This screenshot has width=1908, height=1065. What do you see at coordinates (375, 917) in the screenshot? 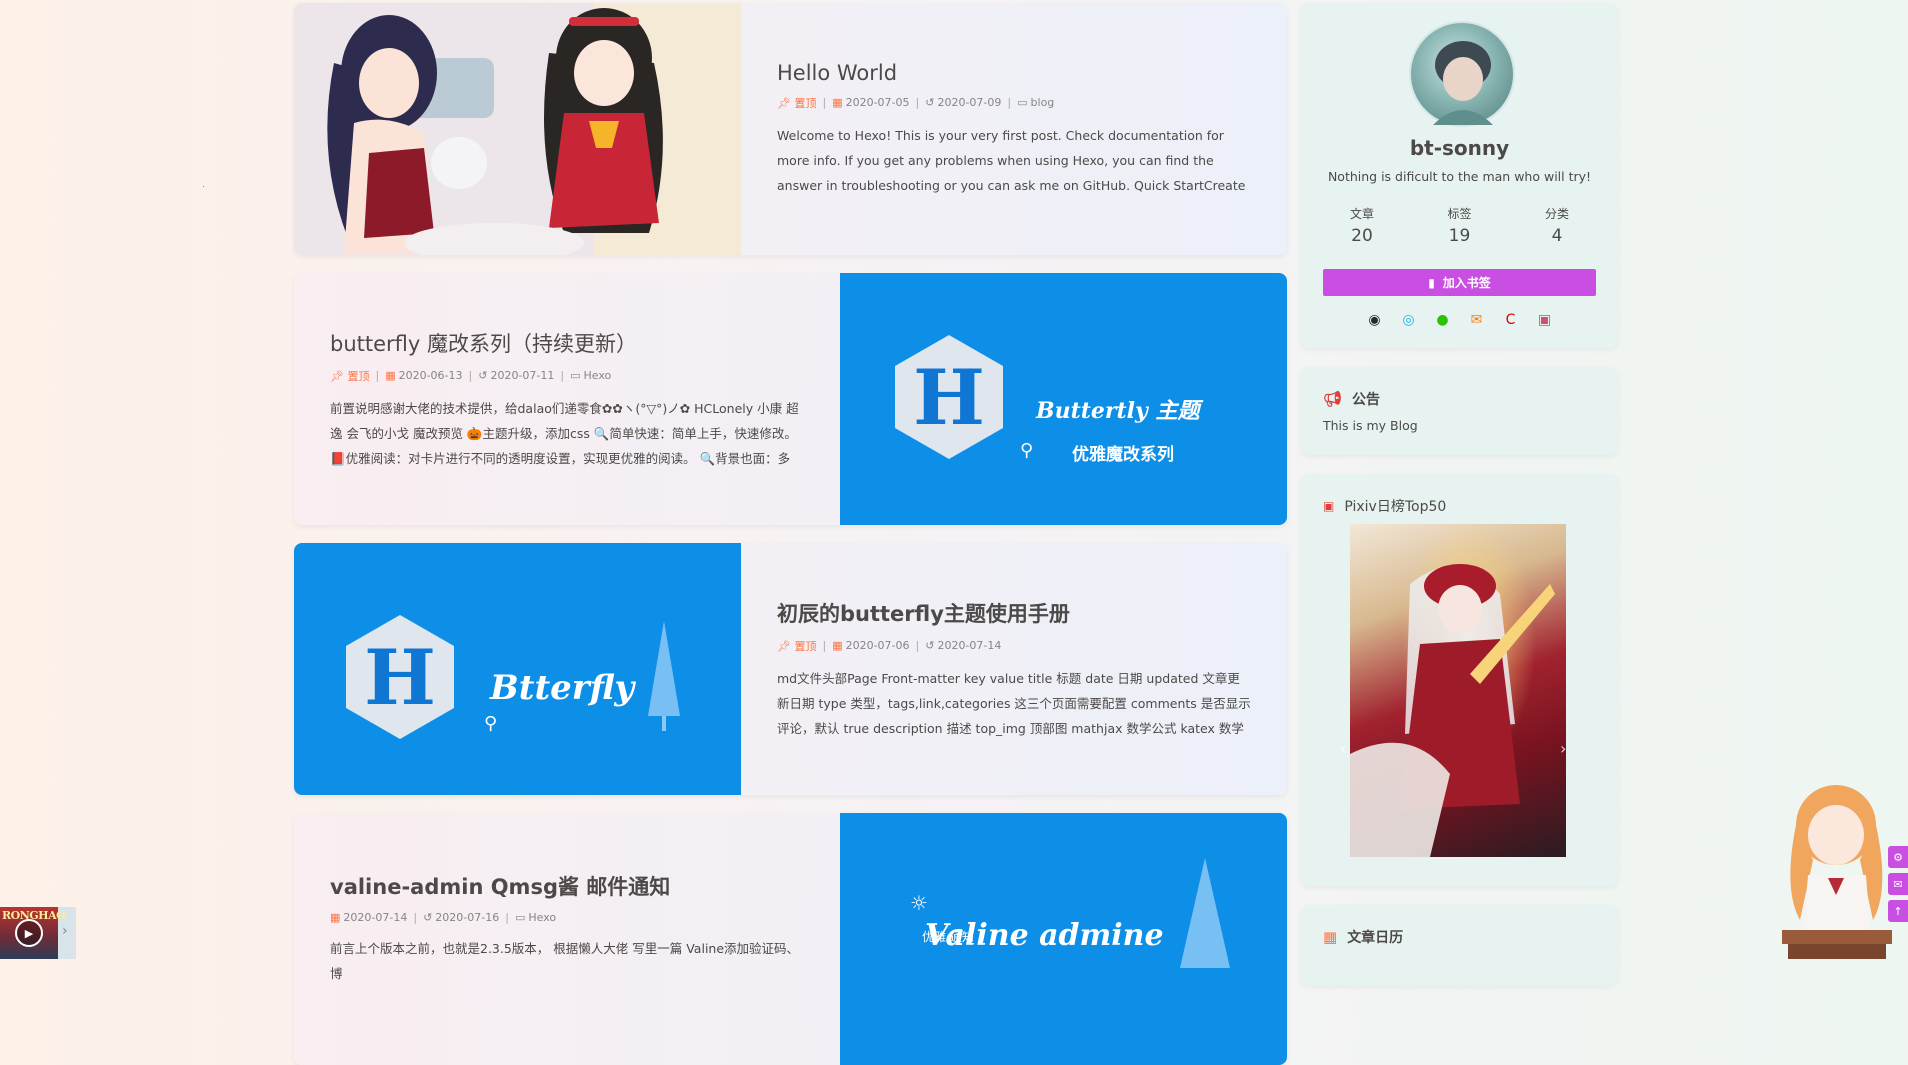
I see `post-created-date: 2020-07-14` at bounding box center [375, 917].